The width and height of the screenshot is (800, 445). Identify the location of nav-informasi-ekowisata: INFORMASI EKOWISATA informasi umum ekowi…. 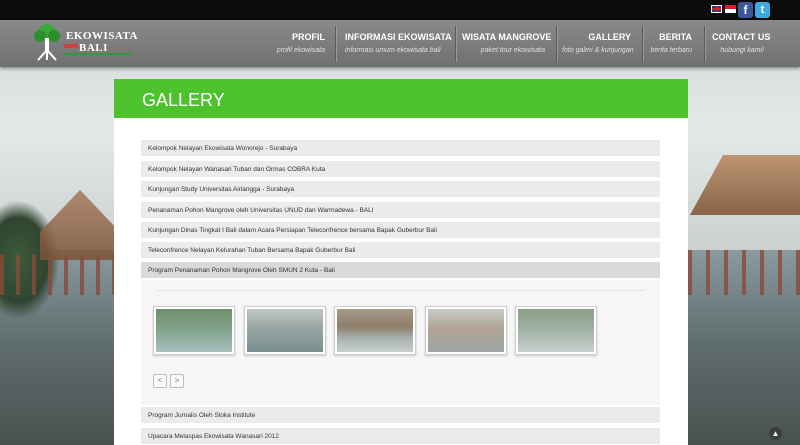
(398, 43).